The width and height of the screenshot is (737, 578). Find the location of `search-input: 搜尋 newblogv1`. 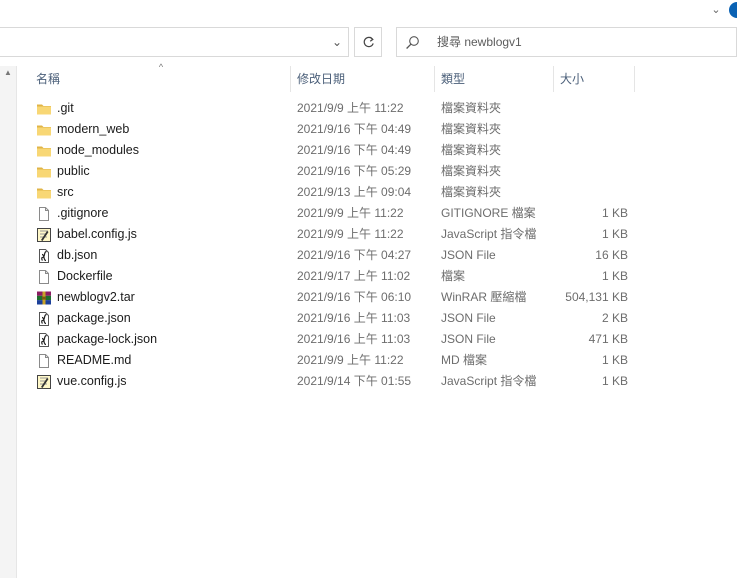

search-input: 搜尋 newblogv1 is located at coordinates (479, 42).